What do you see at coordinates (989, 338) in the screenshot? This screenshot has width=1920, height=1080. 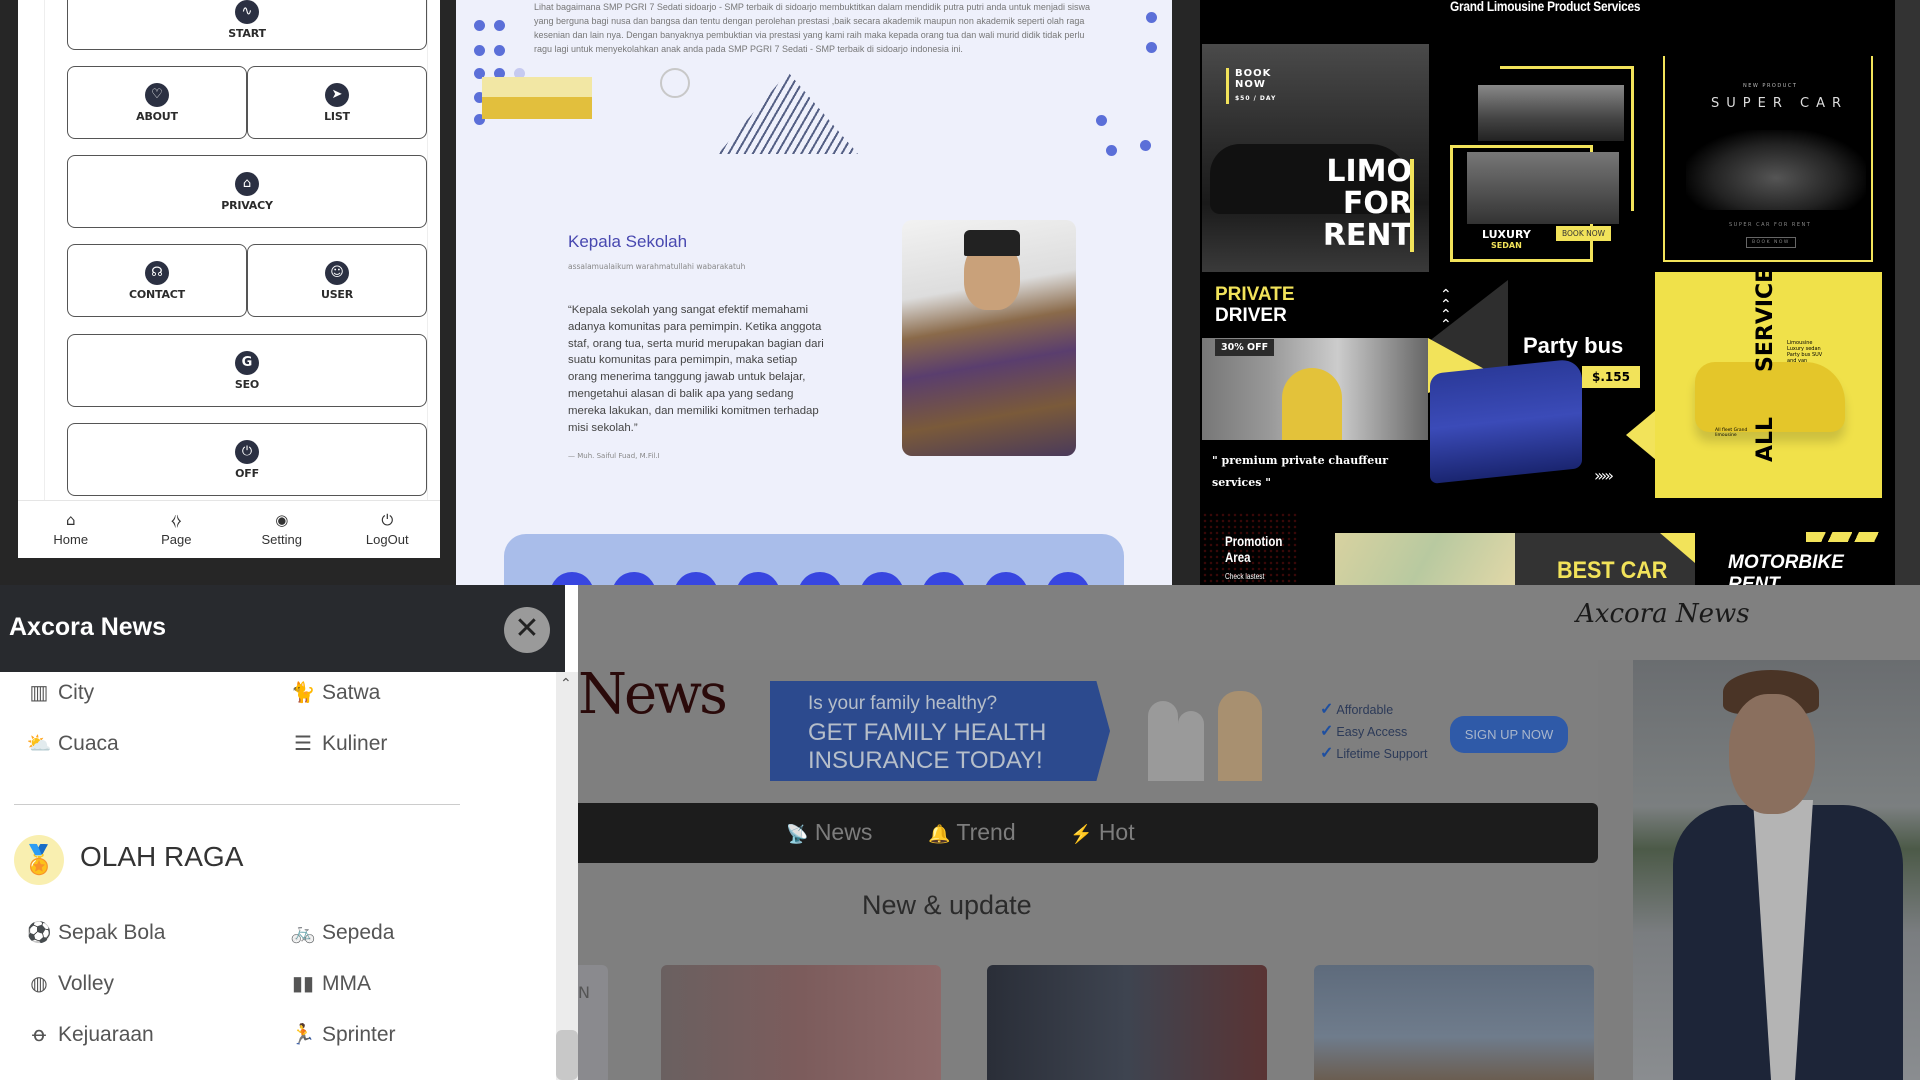 I see `principal-photo` at bounding box center [989, 338].